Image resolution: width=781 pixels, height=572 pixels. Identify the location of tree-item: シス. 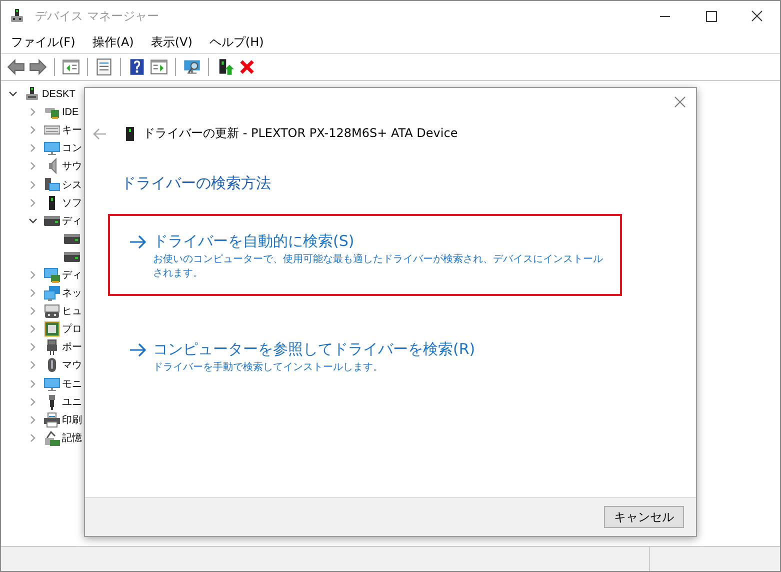
(72, 185).